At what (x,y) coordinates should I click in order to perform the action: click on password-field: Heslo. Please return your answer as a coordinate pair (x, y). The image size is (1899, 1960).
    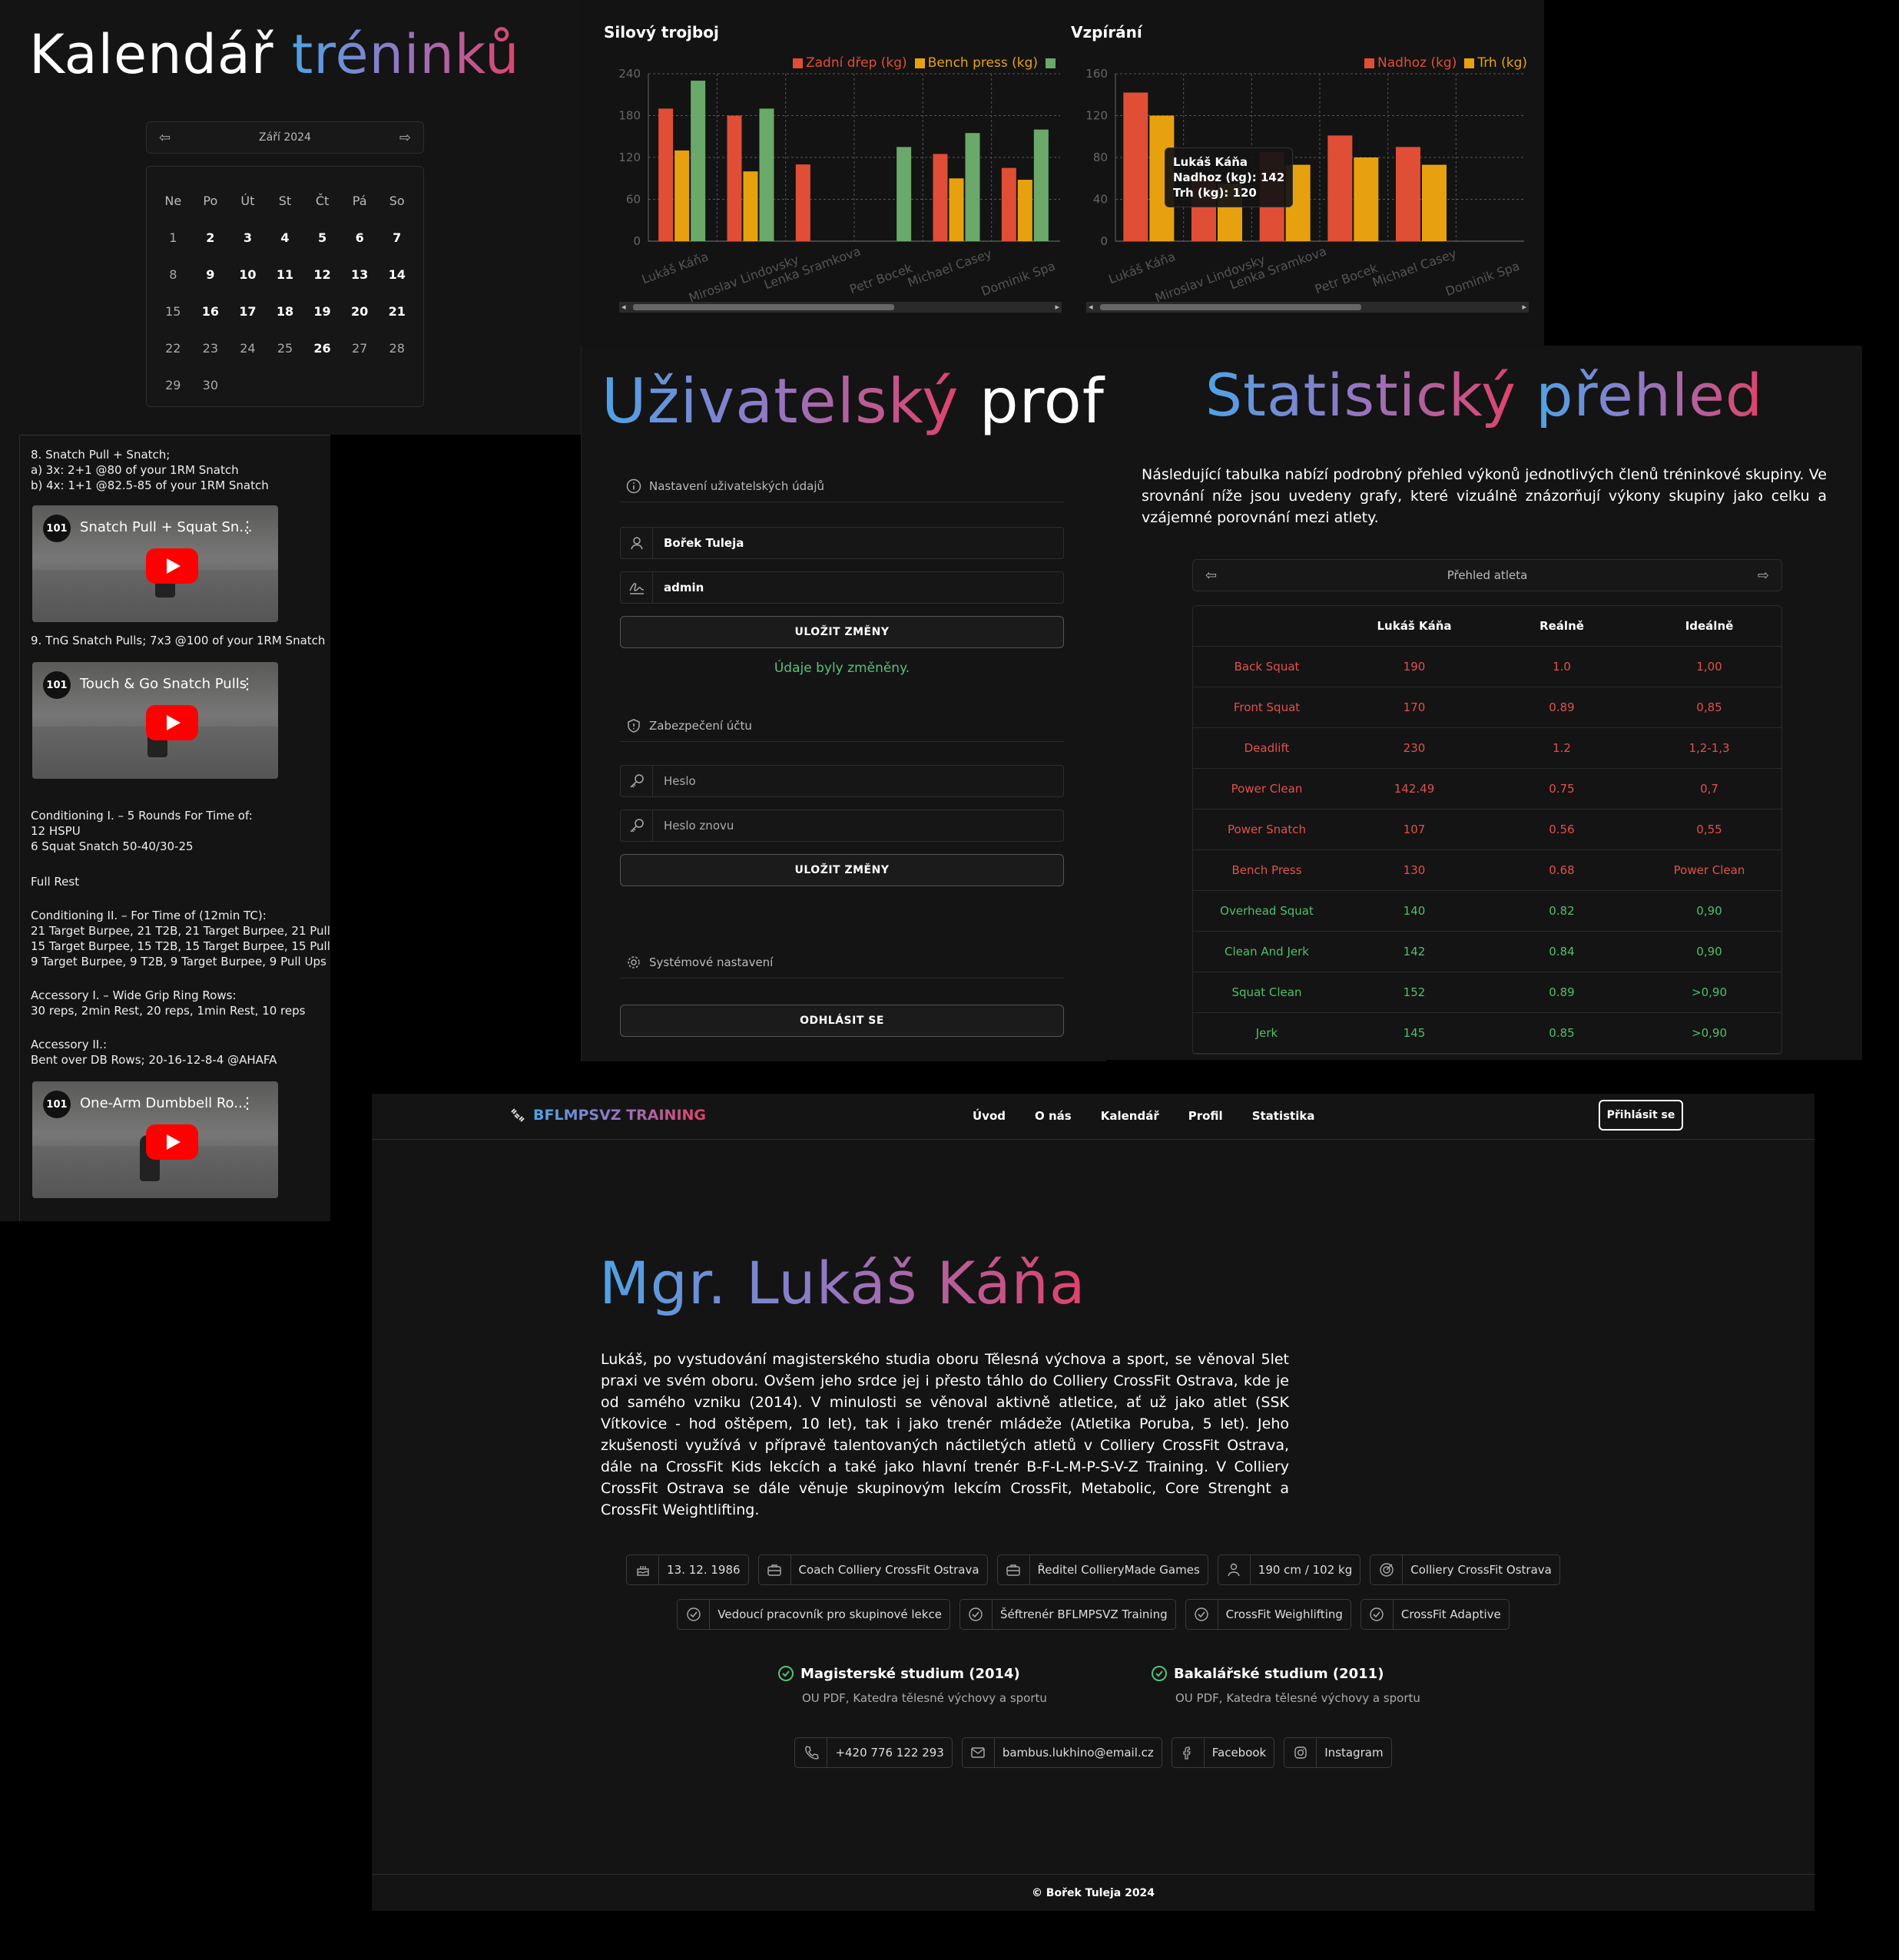
    Looking at the image, I should click on (842, 781).